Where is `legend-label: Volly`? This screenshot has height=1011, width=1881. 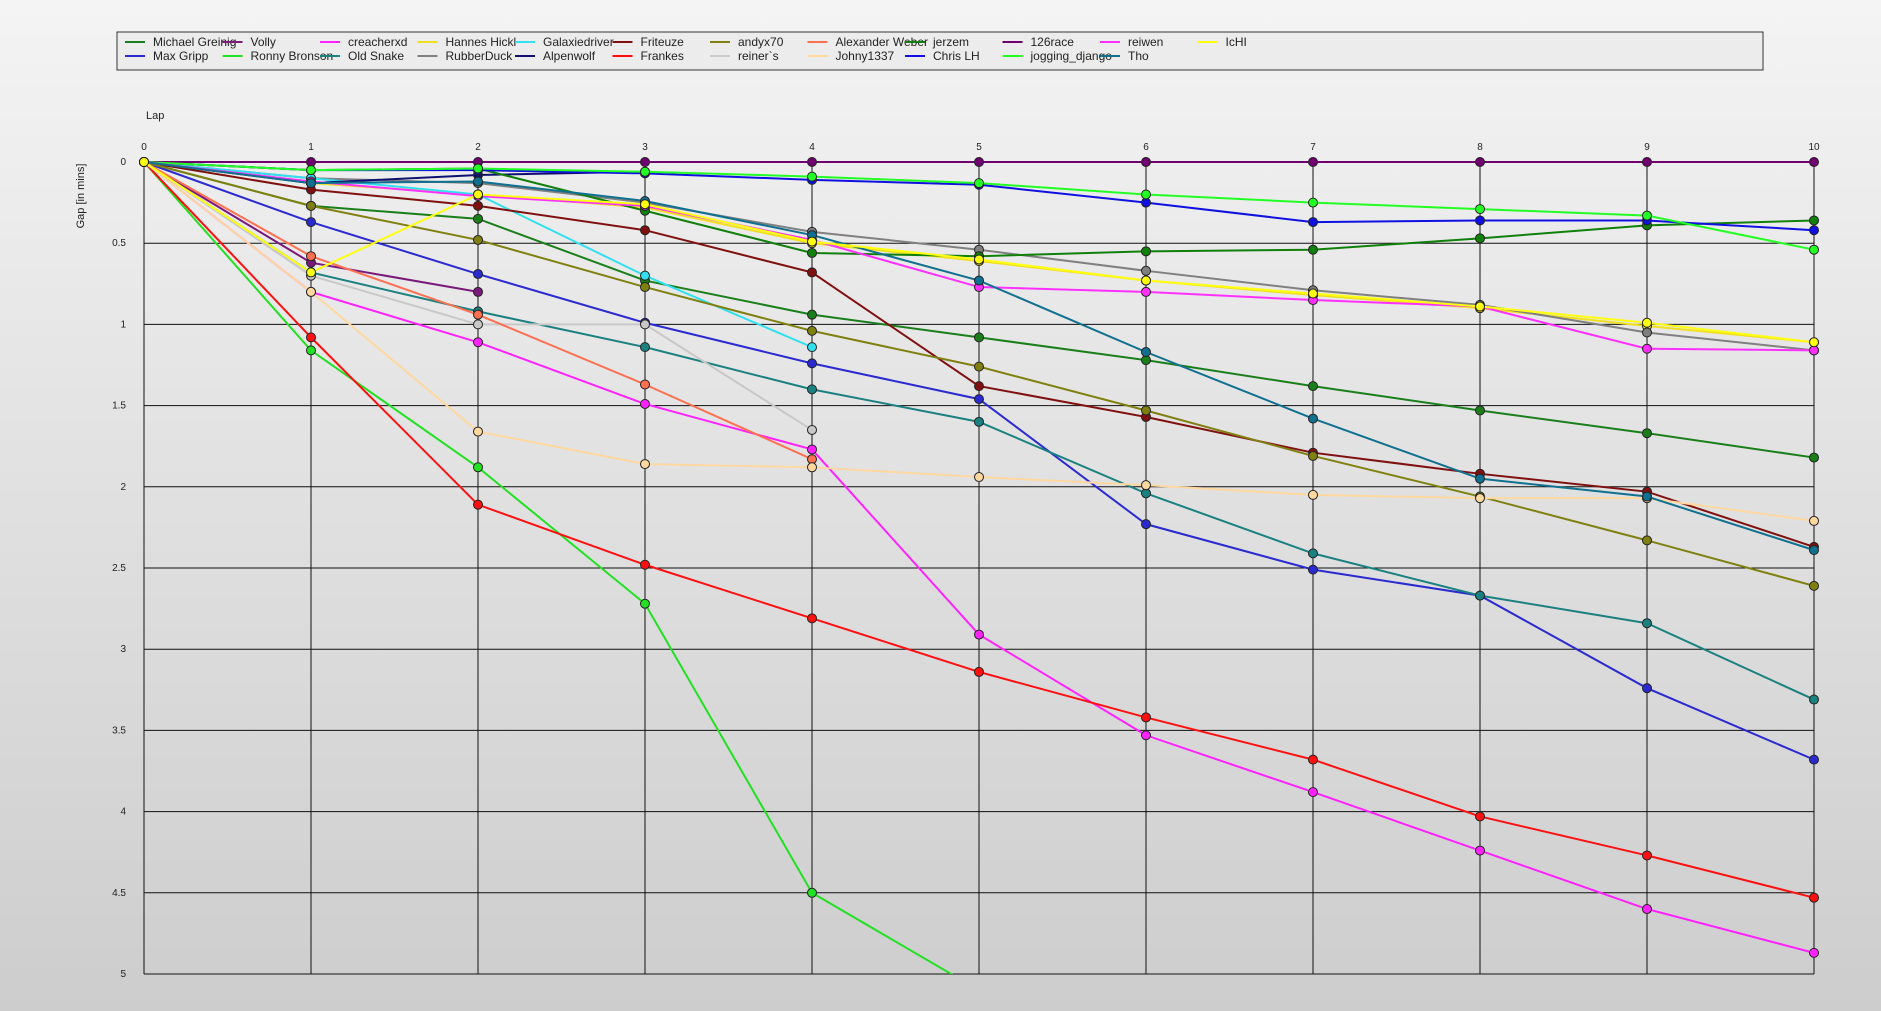
legend-label: Volly is located at coordinates (263, 42).